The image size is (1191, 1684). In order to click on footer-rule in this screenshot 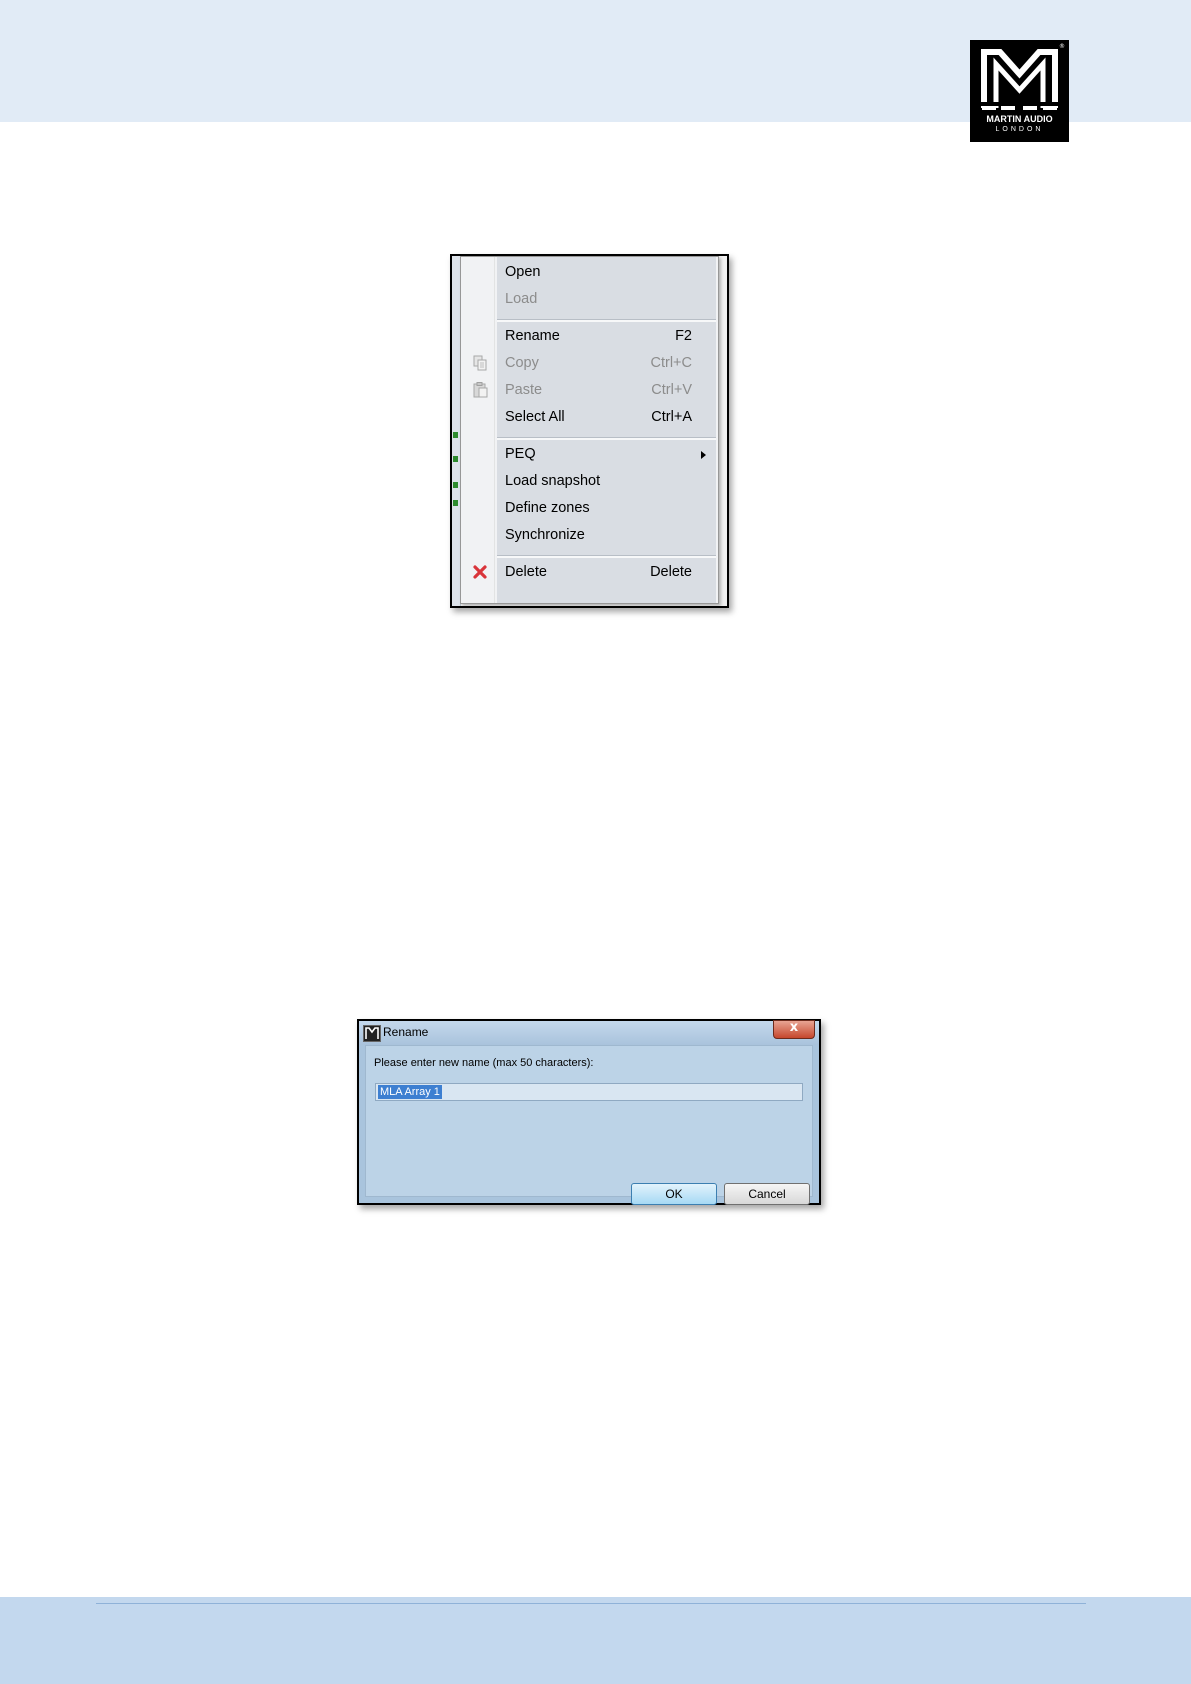, I will do `click(591, 1603)`.